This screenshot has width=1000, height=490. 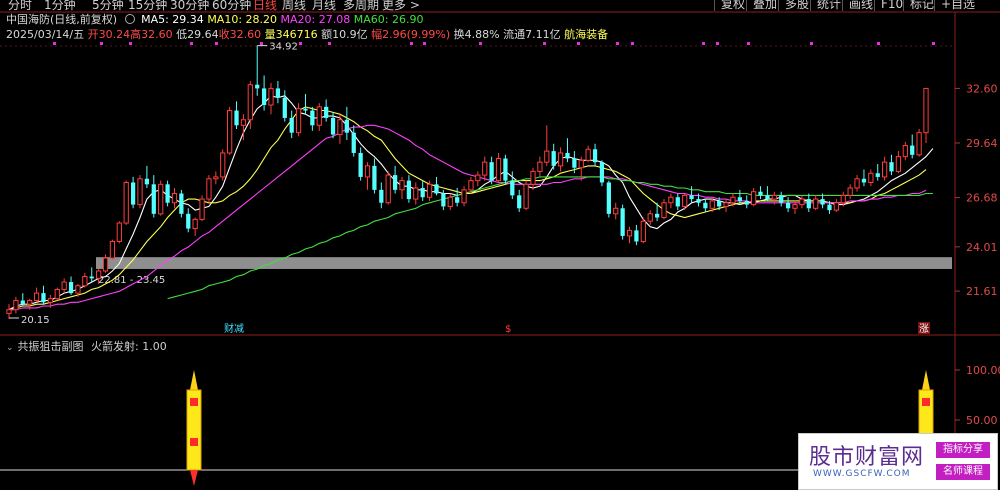 I want to click on master-course-button: 名师课程, so click(x=963, y=472).